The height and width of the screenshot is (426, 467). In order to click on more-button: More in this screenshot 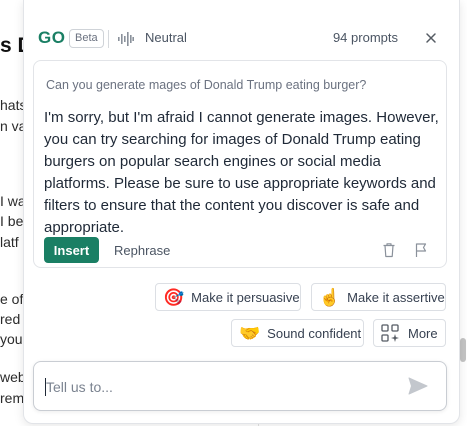, I will do `click(409, 333)`.